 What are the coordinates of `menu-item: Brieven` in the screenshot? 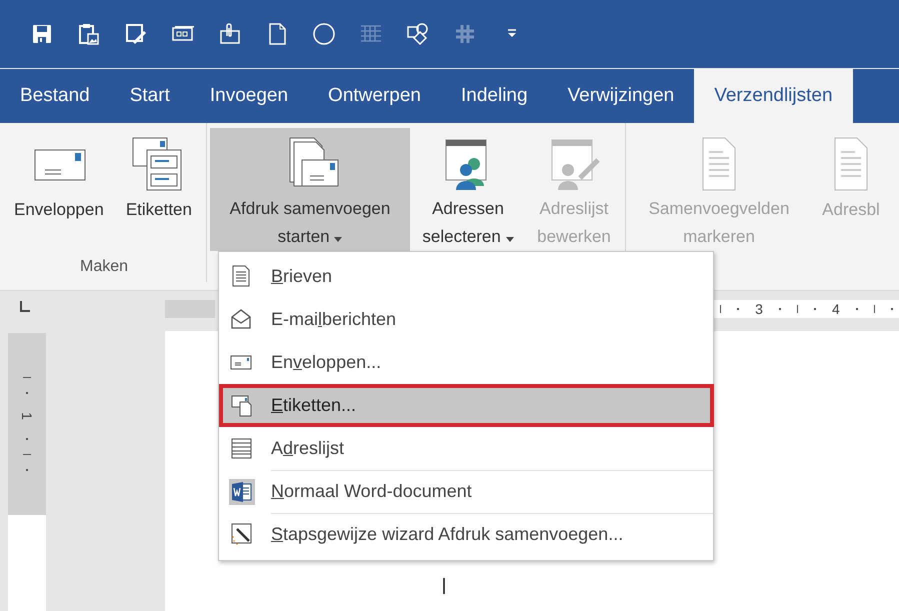 It's located at (466, 276).